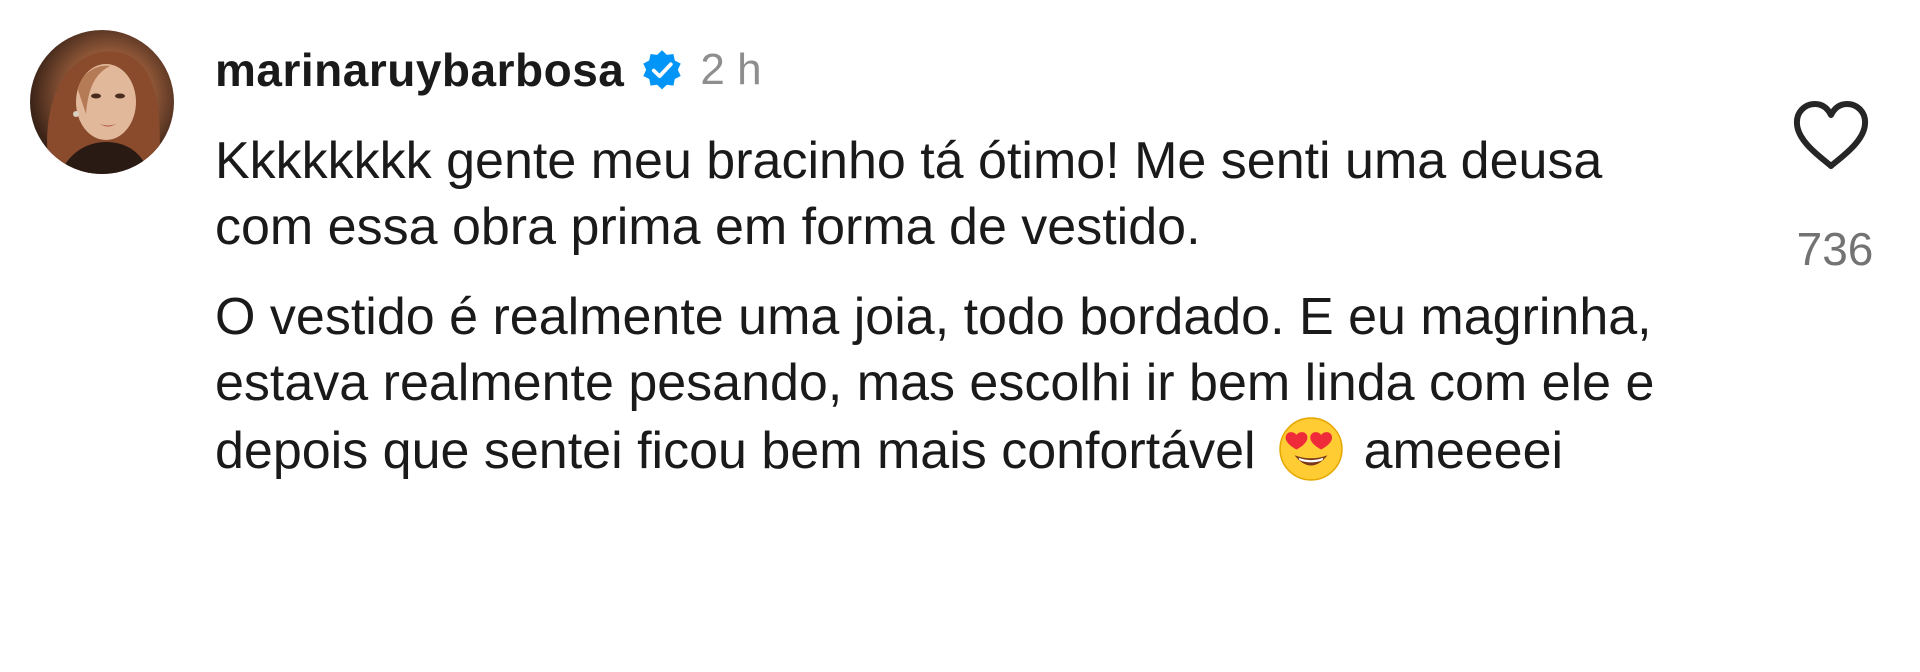  Describe the element at coordinates (1463, 451) in the screenshot. I see `comment-paragraph-2-end: ameeeei` at that location.